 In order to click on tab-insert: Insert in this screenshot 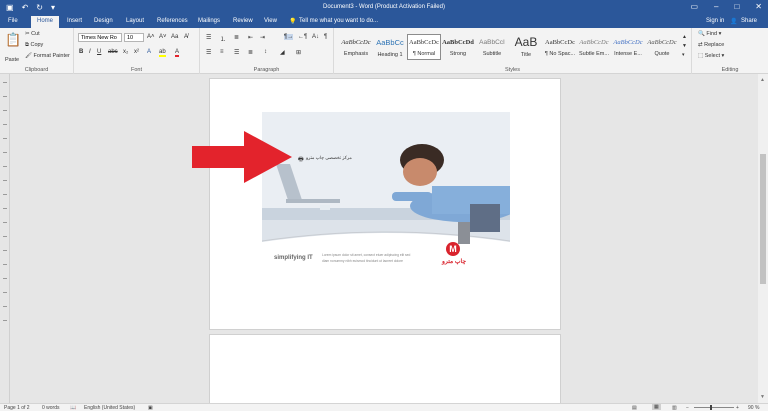, I will do `click(74, 21)`.